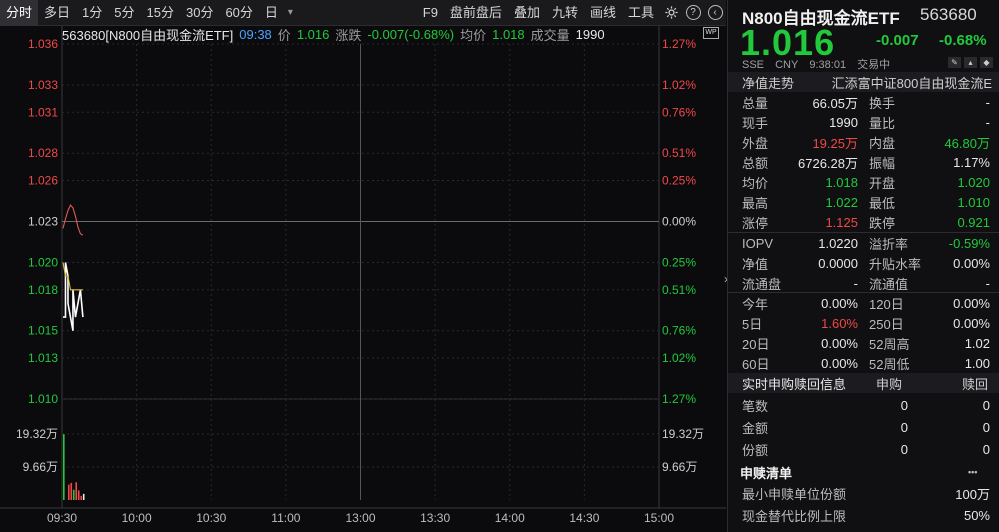  Describe the element at coordinates (238, 13) in the screenshot. I see `tab-60min: 60分` at that location.